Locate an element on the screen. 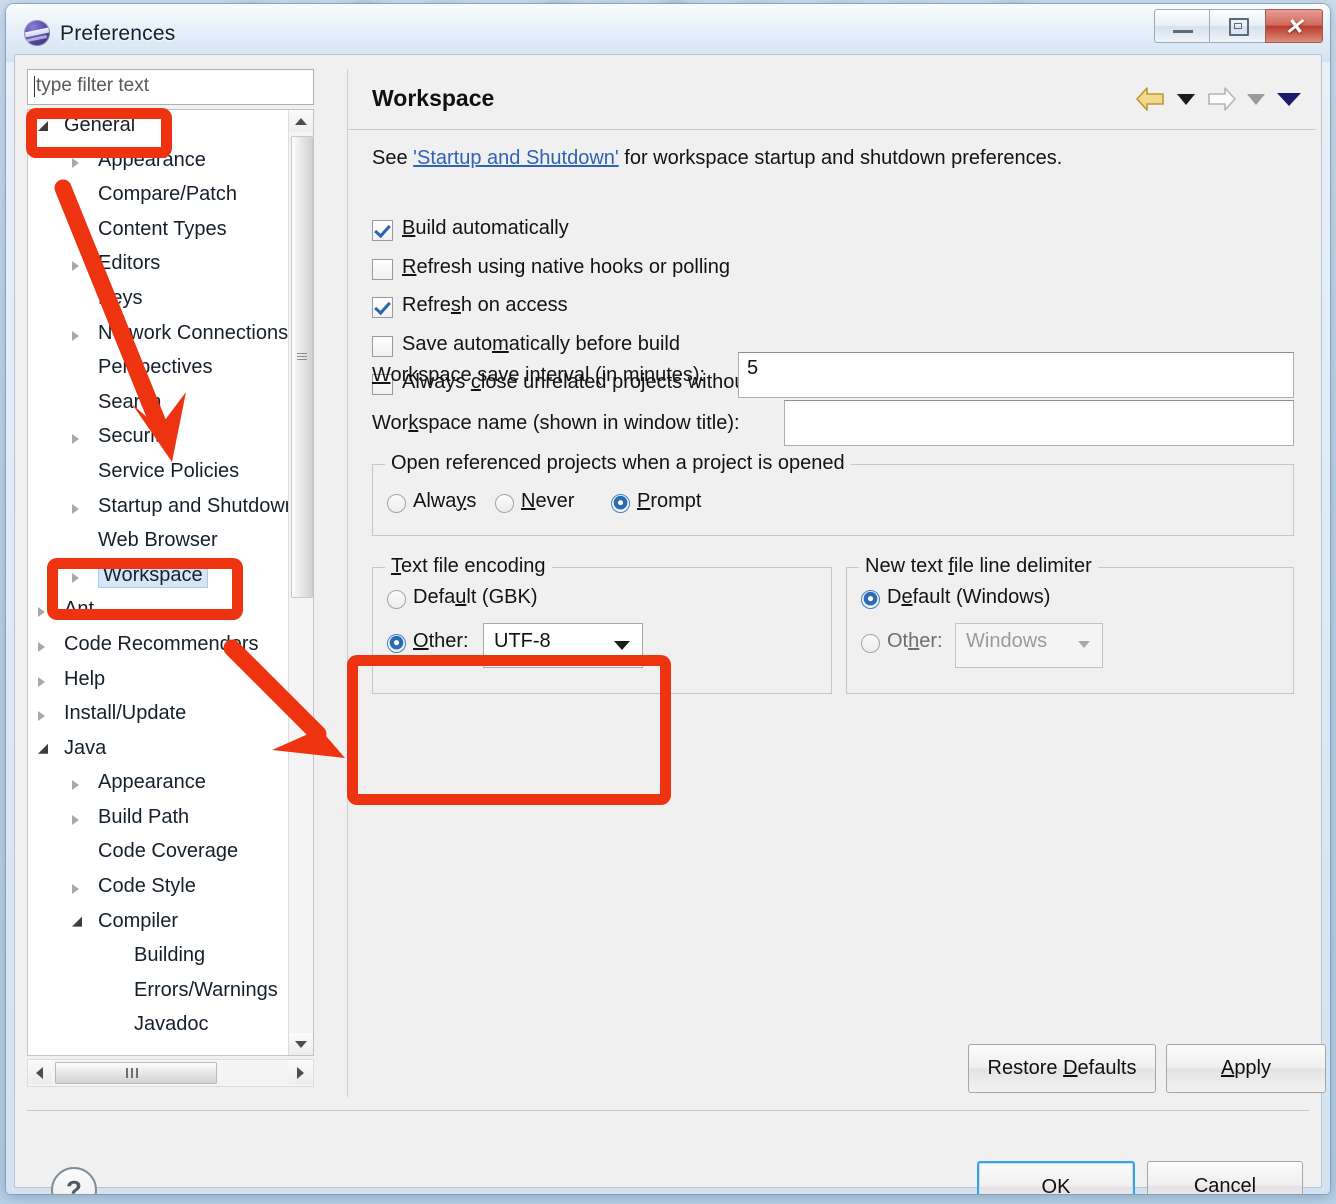 The height and width of the screenshot is (1204, 1336). tree-horizontal-scrollbar is located at coordinates (170, 1073).